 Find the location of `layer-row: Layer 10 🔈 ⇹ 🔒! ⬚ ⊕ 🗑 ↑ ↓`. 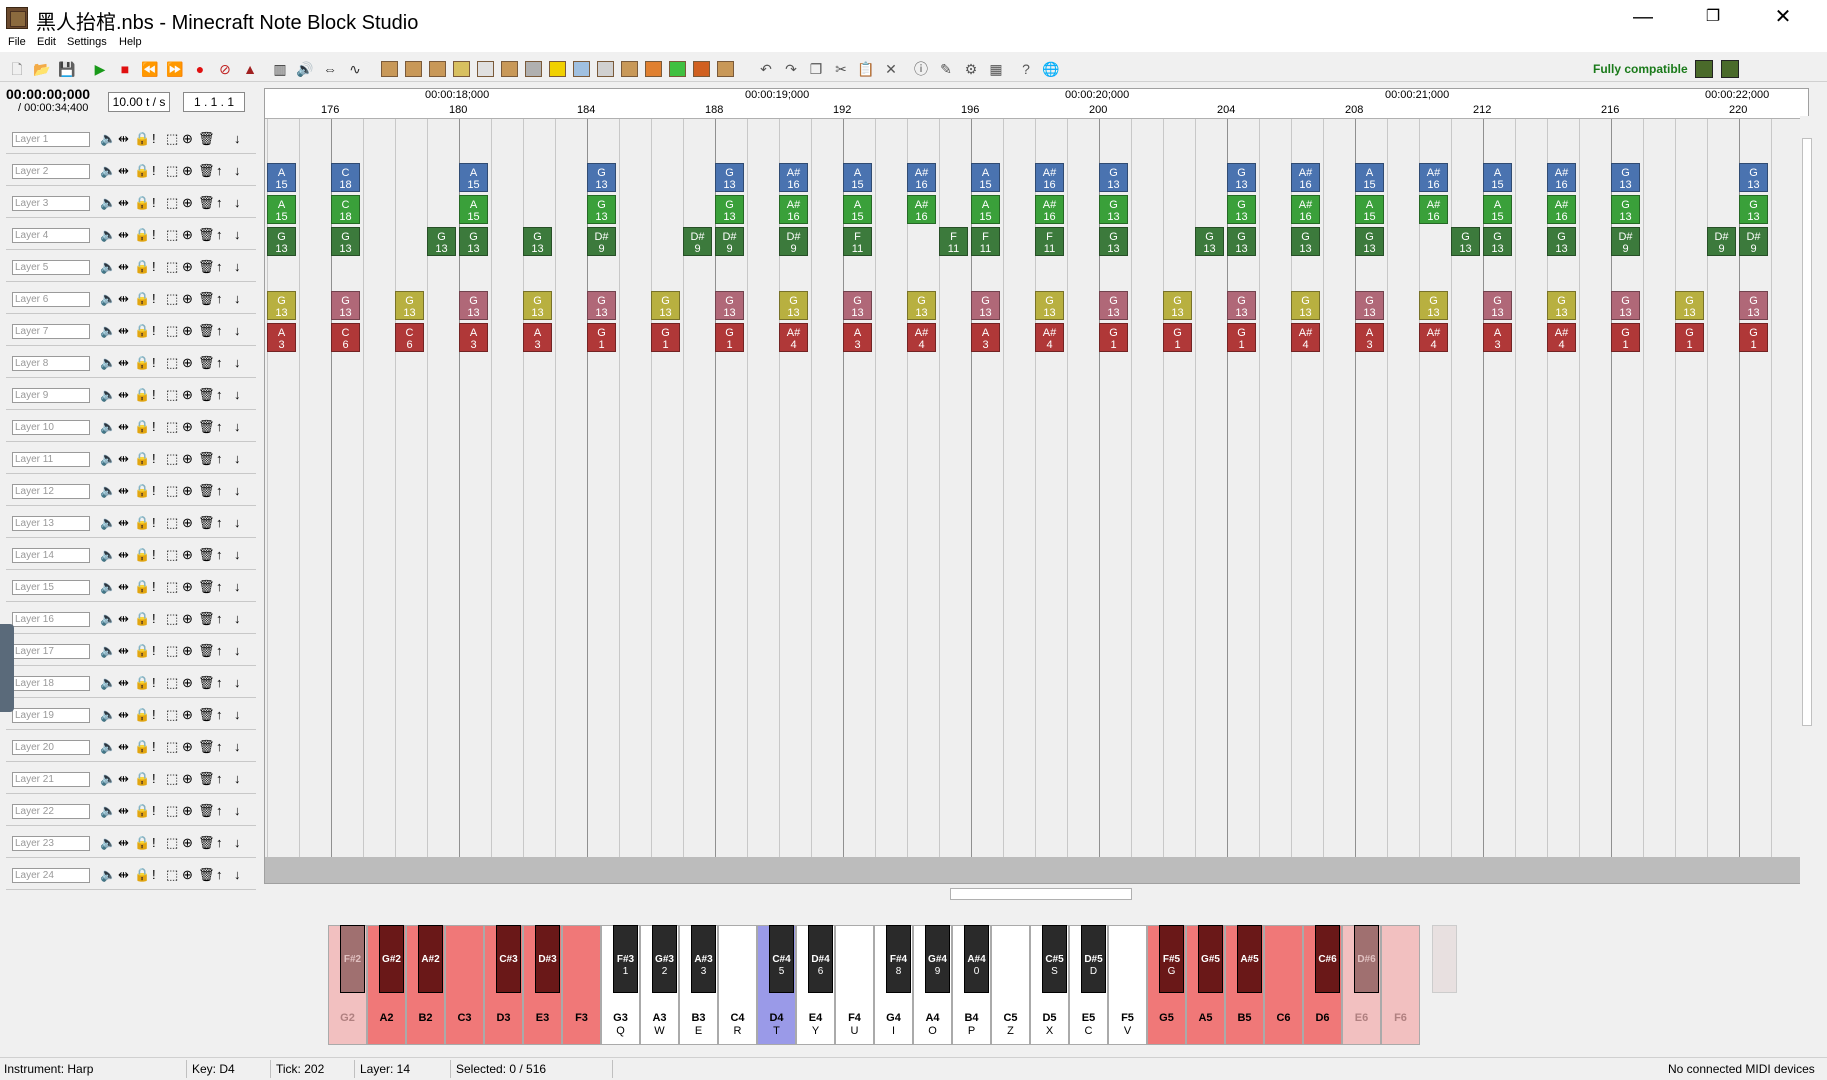

layer-row: Layer 10 🔈 ⇹ 🔒! ⬚ ⊕ 🗑 ↑ ↓ is located at coordinates (131, 426).